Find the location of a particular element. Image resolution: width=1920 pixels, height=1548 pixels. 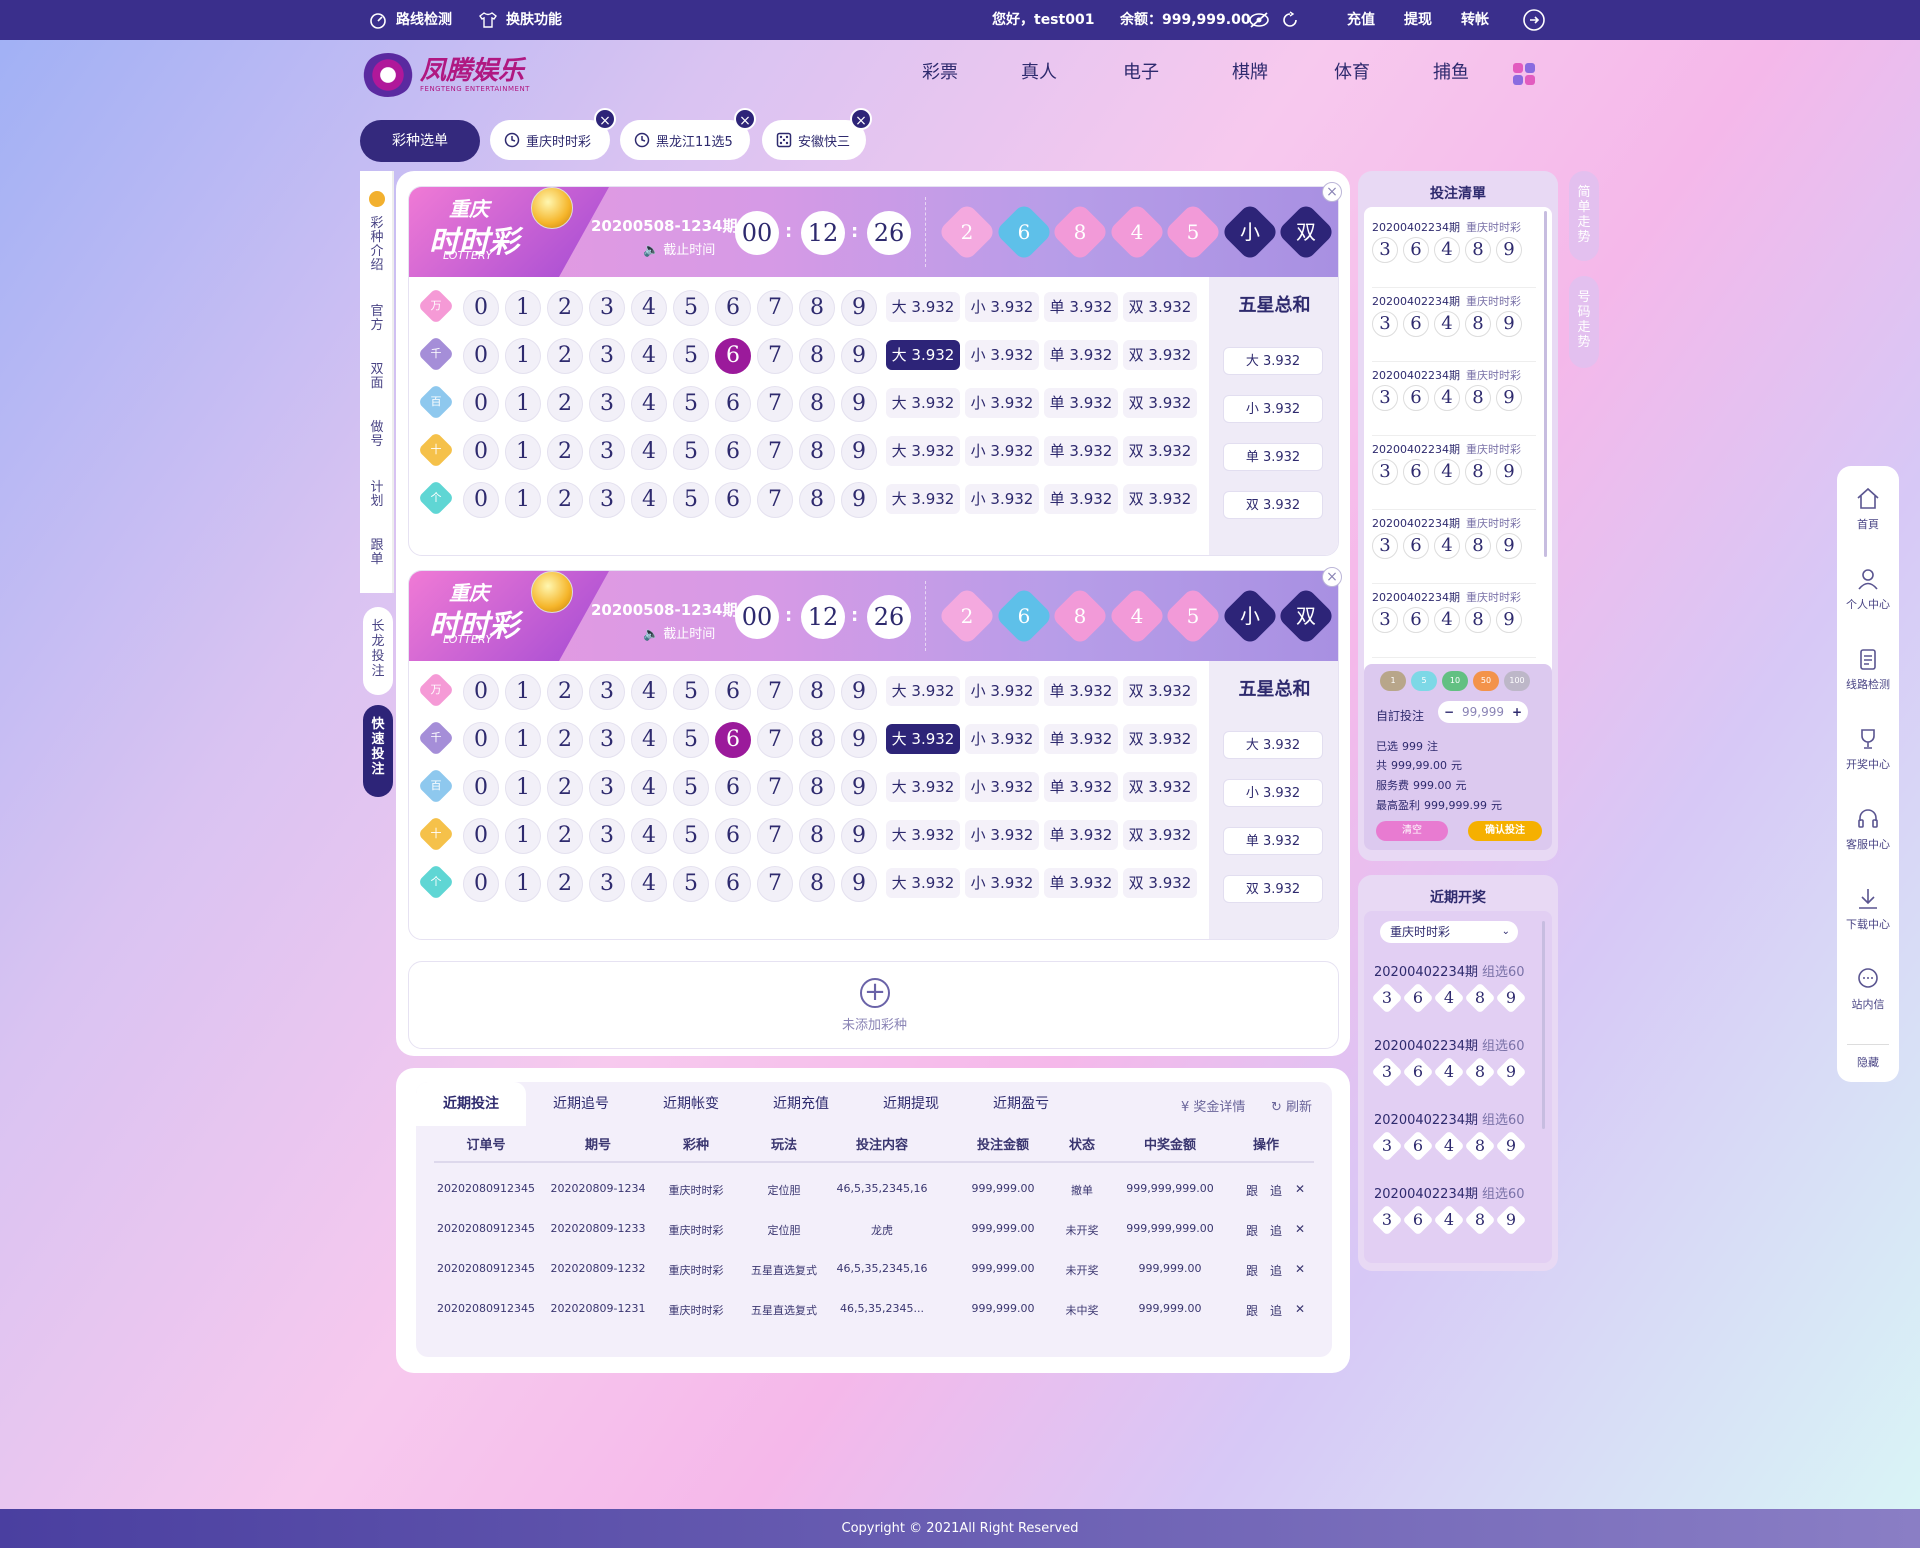

quick-bet-pill: 快速投注 is located at coordinates (378, 751).